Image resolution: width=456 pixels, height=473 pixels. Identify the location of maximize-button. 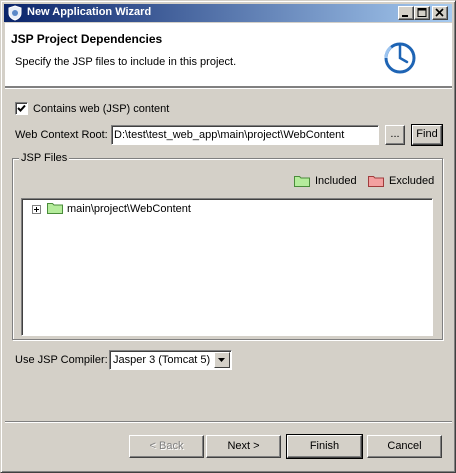
(422, 13).